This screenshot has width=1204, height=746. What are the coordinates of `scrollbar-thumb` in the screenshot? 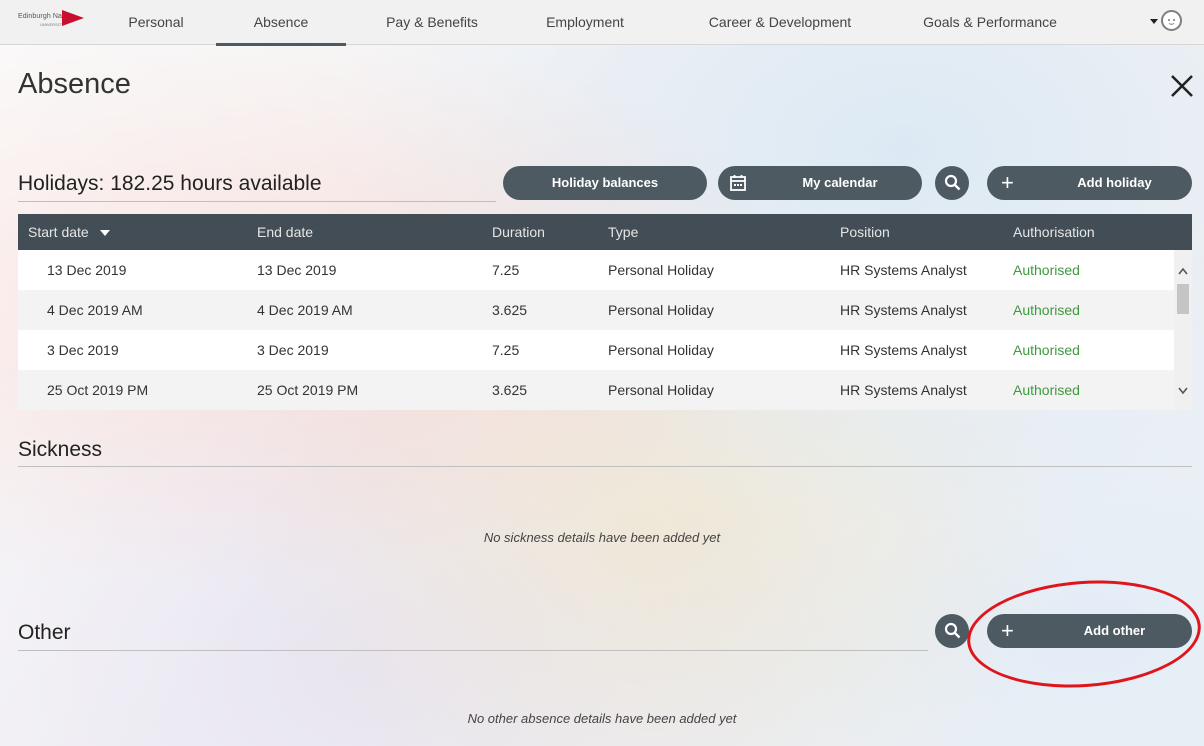 It's located at (1183, 299).